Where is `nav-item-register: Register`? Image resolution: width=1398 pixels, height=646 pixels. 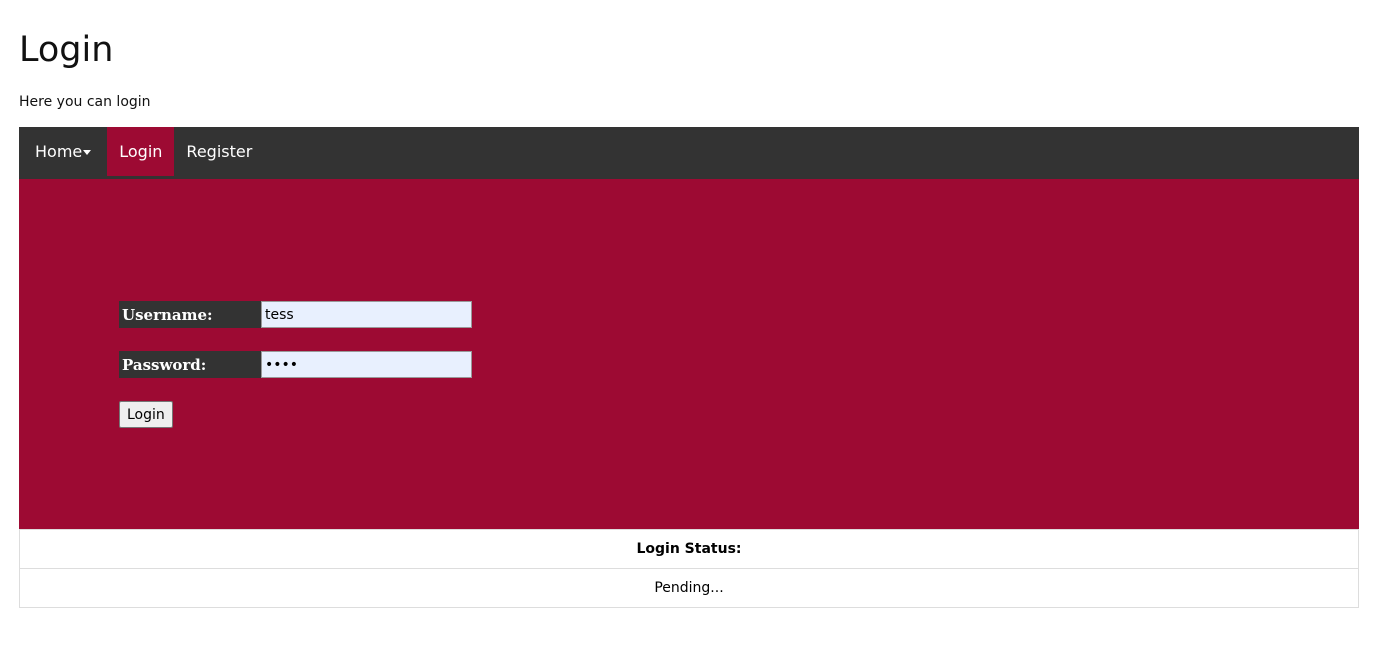
nav-item-register: Register is located at coordinates (219, 151).